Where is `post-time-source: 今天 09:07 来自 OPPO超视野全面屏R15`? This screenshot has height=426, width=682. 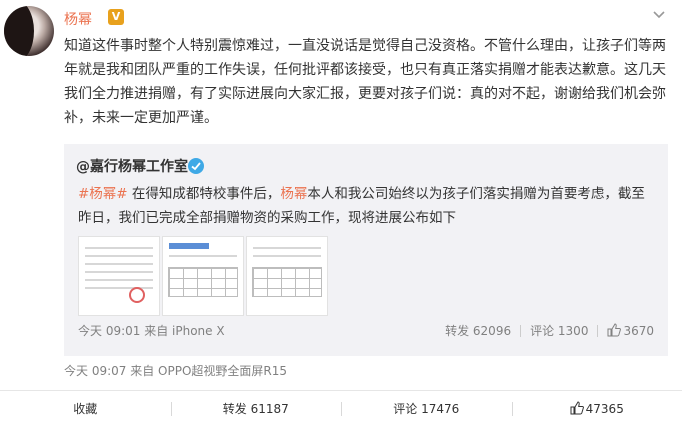
post-time-source: 今天 09:07 来自 OPPO超视野全面屏R15 is located at coordinates (175, 371).